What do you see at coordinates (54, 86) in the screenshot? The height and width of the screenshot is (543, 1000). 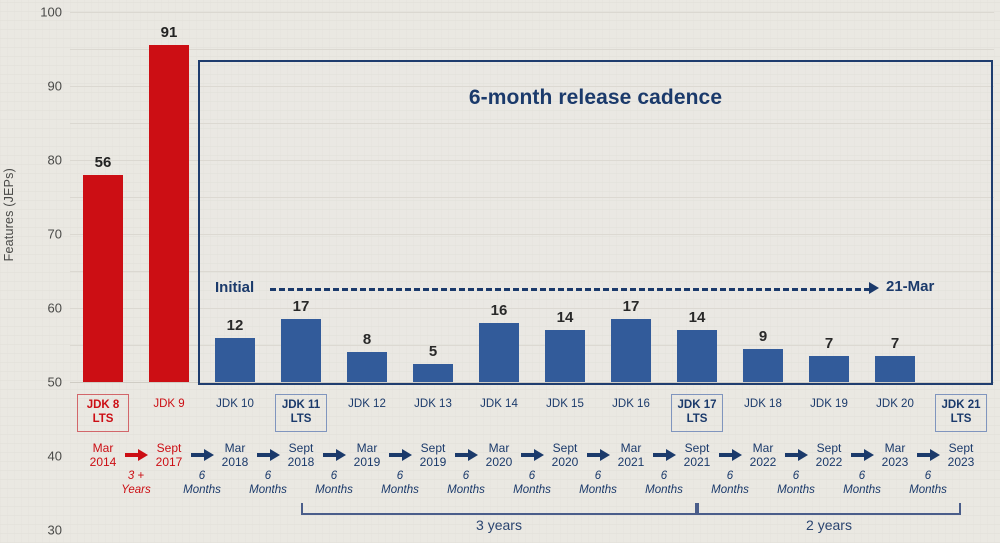 I see `y-axis-tick: 90` at bounding box center [54, 86].